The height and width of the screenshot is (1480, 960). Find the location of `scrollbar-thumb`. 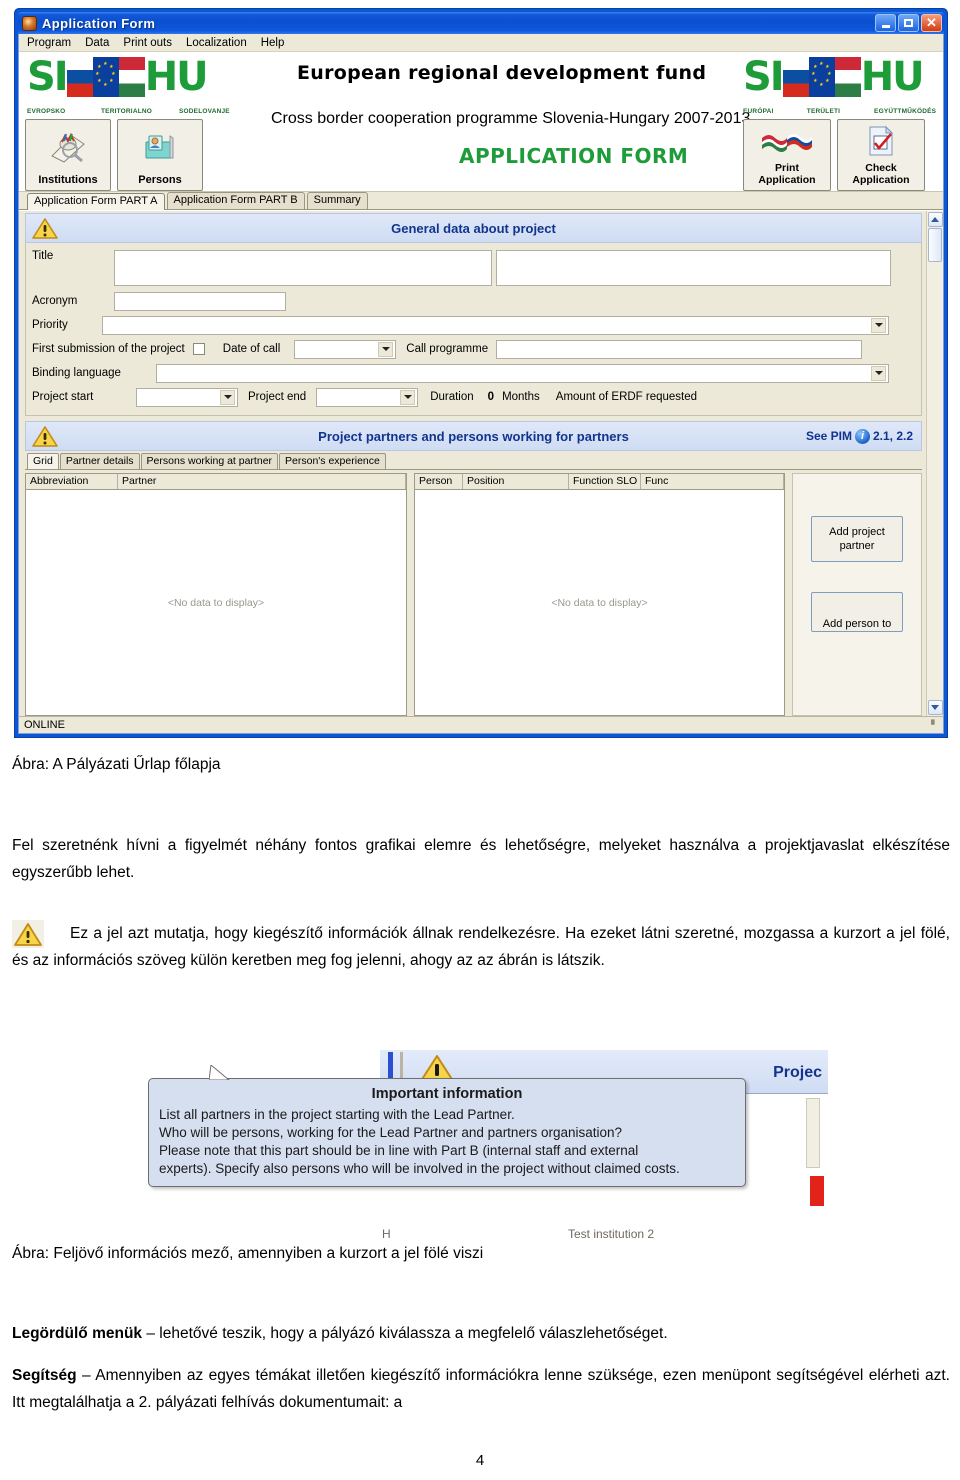

scrollbar-thumb is located at coordinates (935, 245).